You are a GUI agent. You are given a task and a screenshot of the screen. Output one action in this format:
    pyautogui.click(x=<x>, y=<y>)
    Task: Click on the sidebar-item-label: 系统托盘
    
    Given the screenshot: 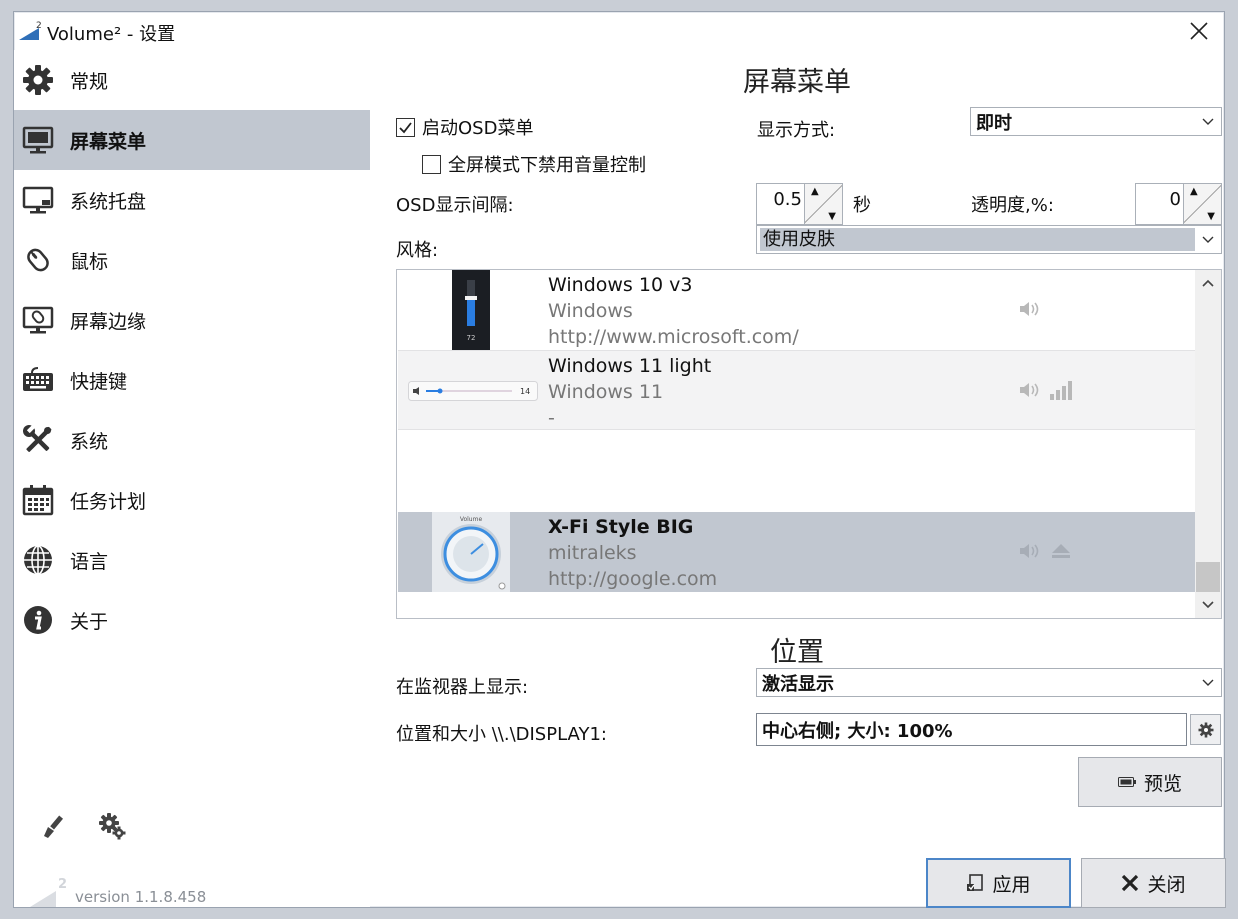 What is the action you would take?
    pyautogui.click(x=108, y=201)
    